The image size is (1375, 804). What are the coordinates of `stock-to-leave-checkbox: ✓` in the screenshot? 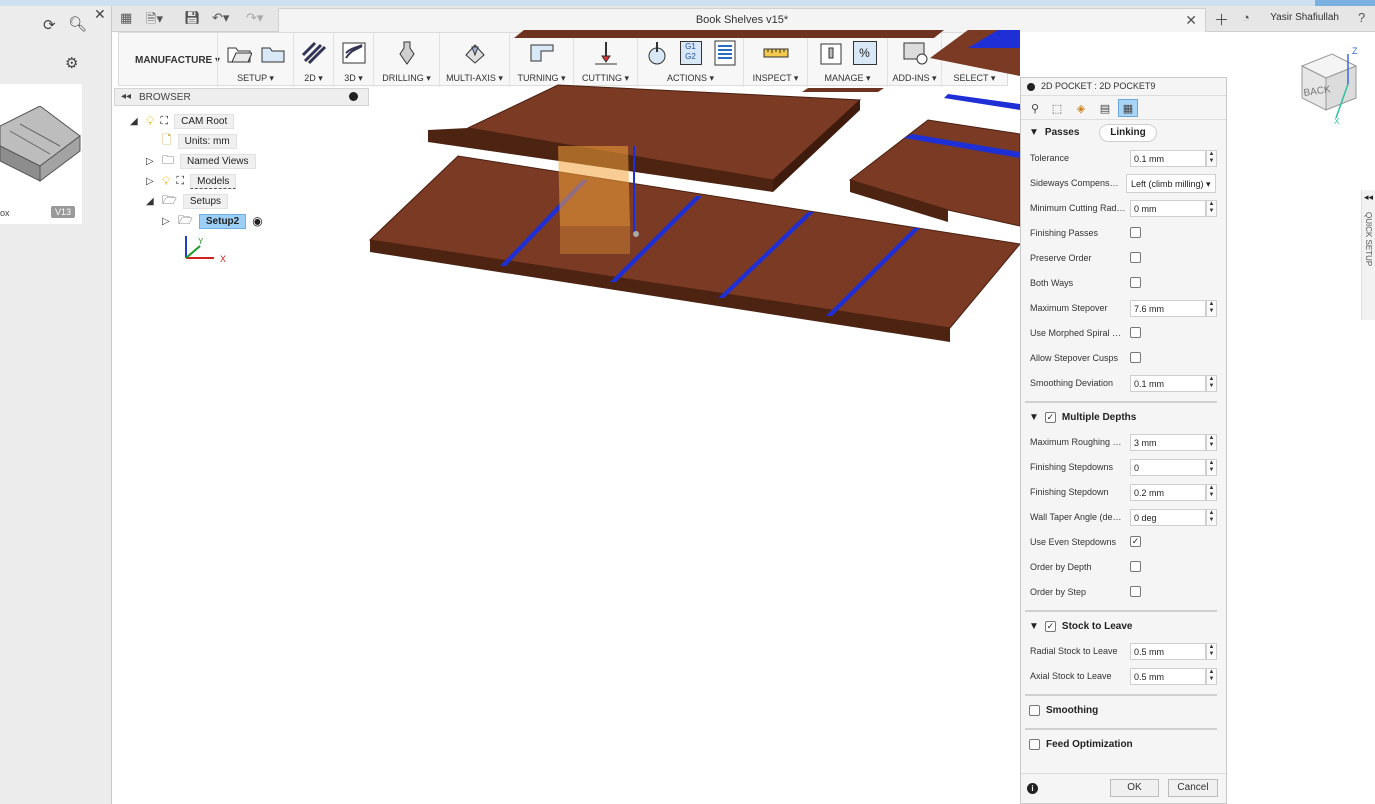 It's located at (1050, 626).